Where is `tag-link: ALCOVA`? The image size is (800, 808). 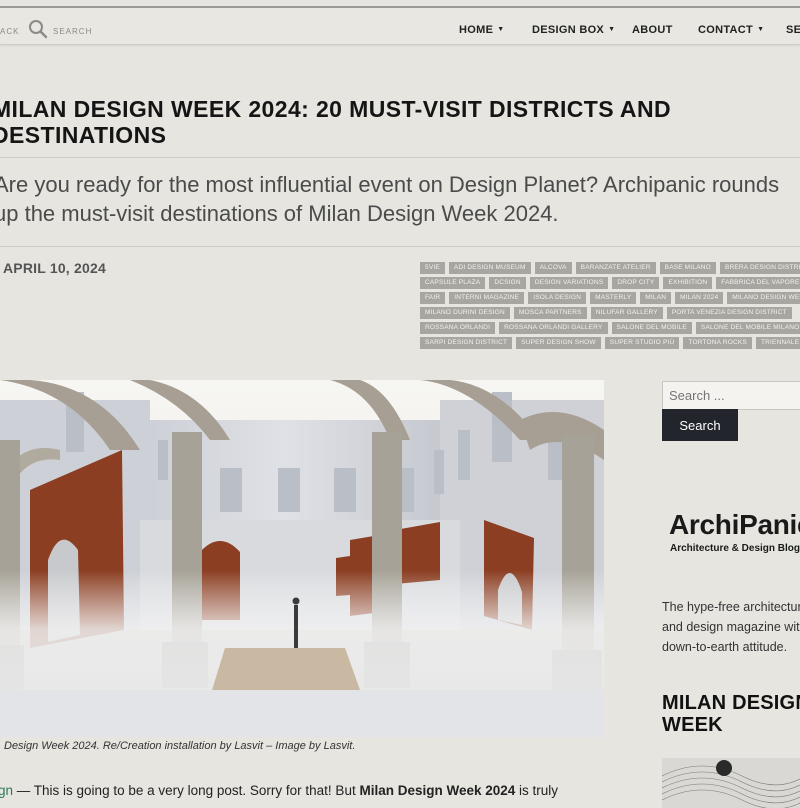
tag-link: ALCOVA is located at coordinates (553, 268).